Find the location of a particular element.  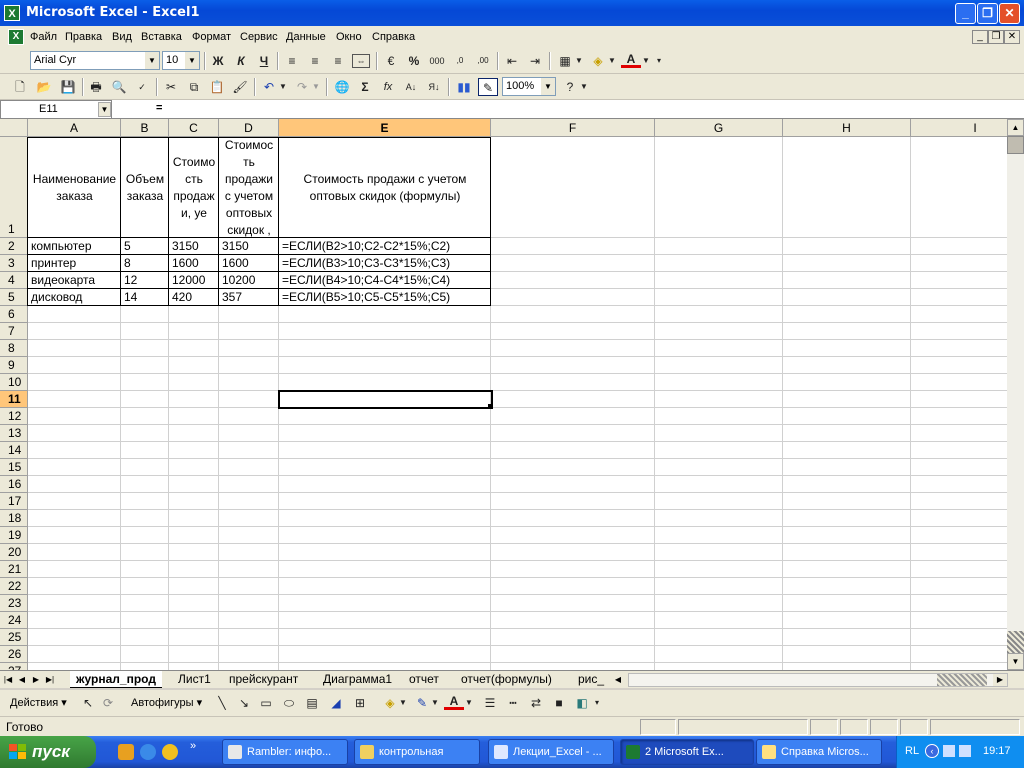

autosum-button: Σ is located at coordinates (365, 87).